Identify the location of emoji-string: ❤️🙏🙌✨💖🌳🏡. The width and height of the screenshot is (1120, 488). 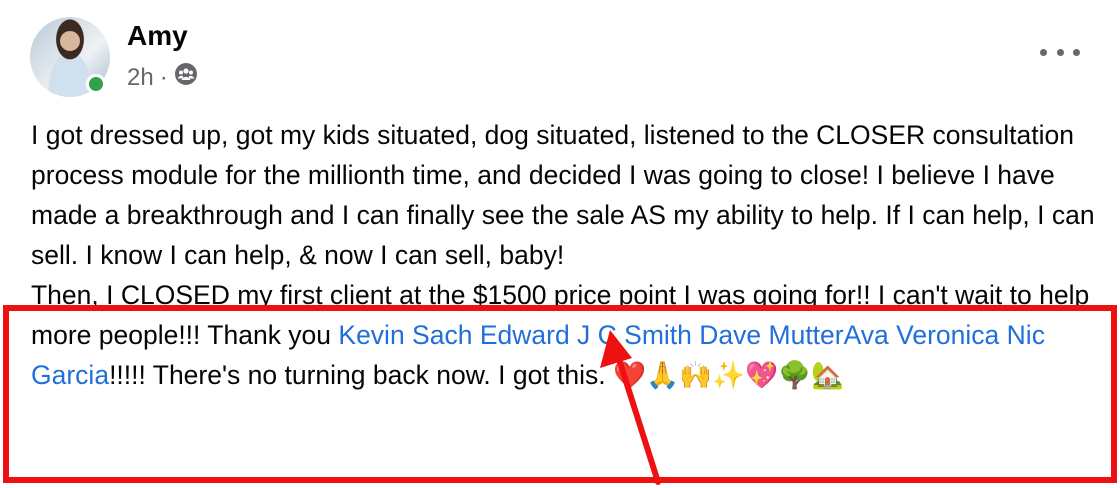
(728, 375).